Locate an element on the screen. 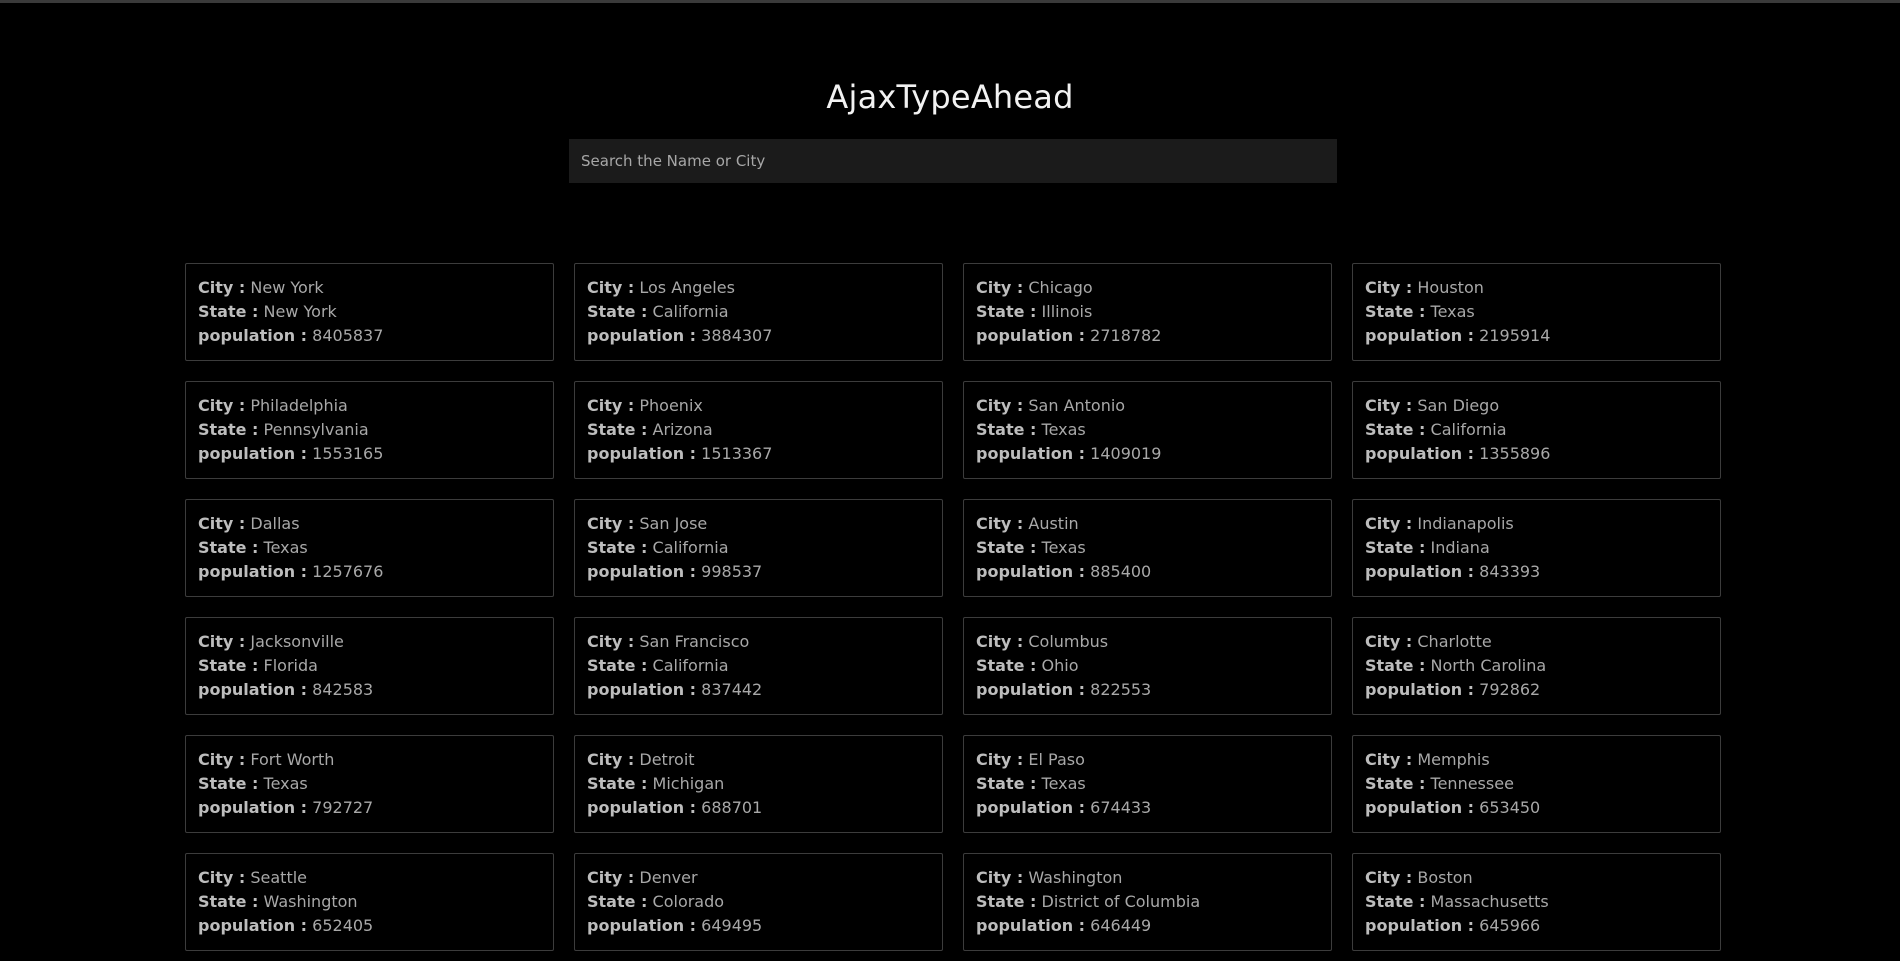 Image resolution: width=1900 pixels, height=961 pixels. city-line: City : Philadelphia is located at coordinates (369, 406).